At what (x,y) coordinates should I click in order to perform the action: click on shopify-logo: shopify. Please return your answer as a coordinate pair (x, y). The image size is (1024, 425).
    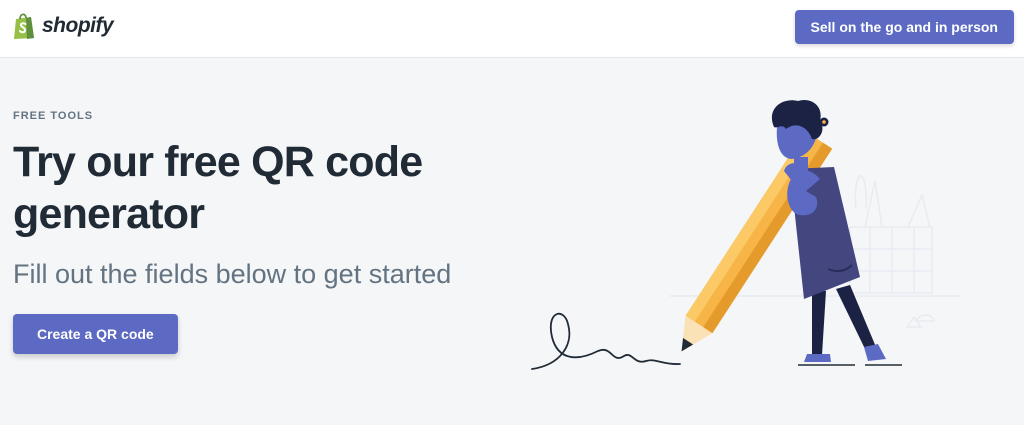
    Looking at the image, I should click on (63, 26).